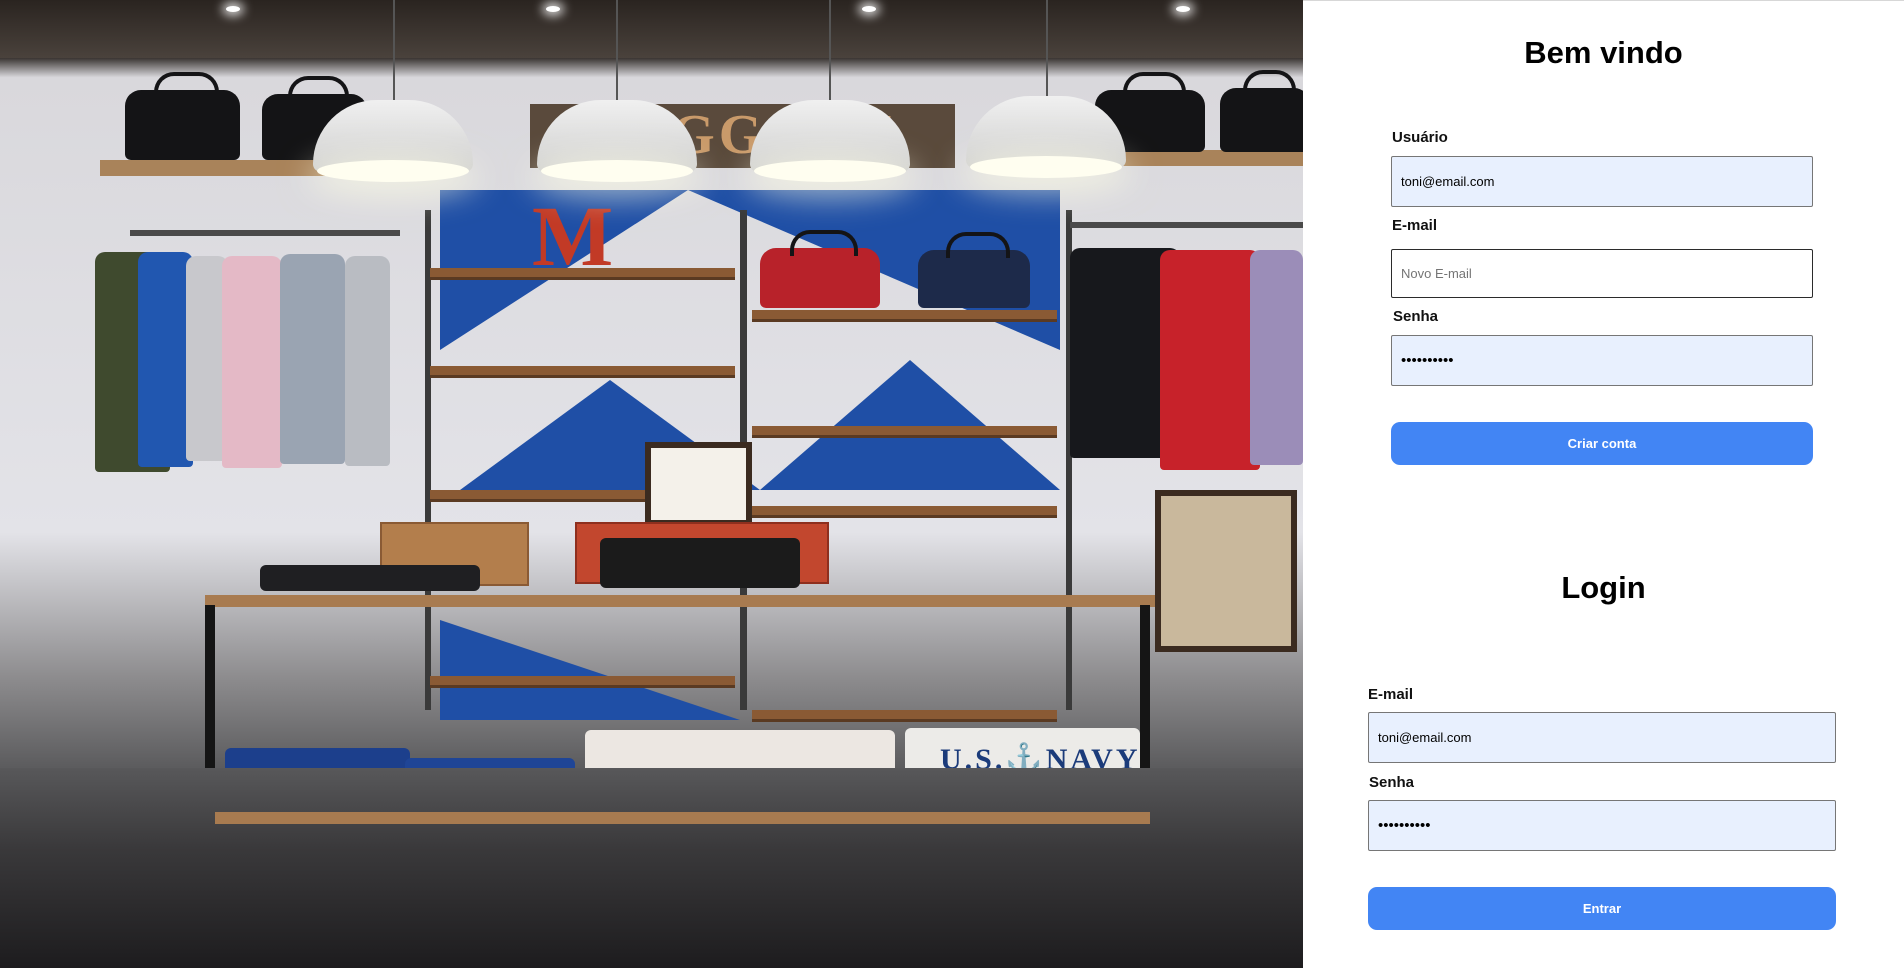 Image resolution: width=1904 pixels, height=969 pixels. I want to click on floor, so click(651, 868).